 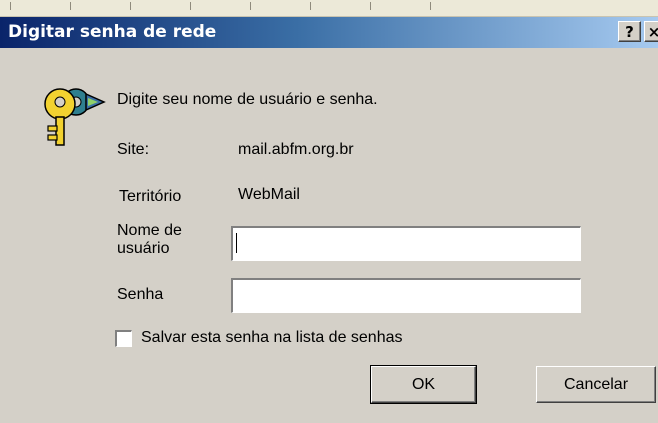 I want to click on username-input, so click(x=406, y=243).